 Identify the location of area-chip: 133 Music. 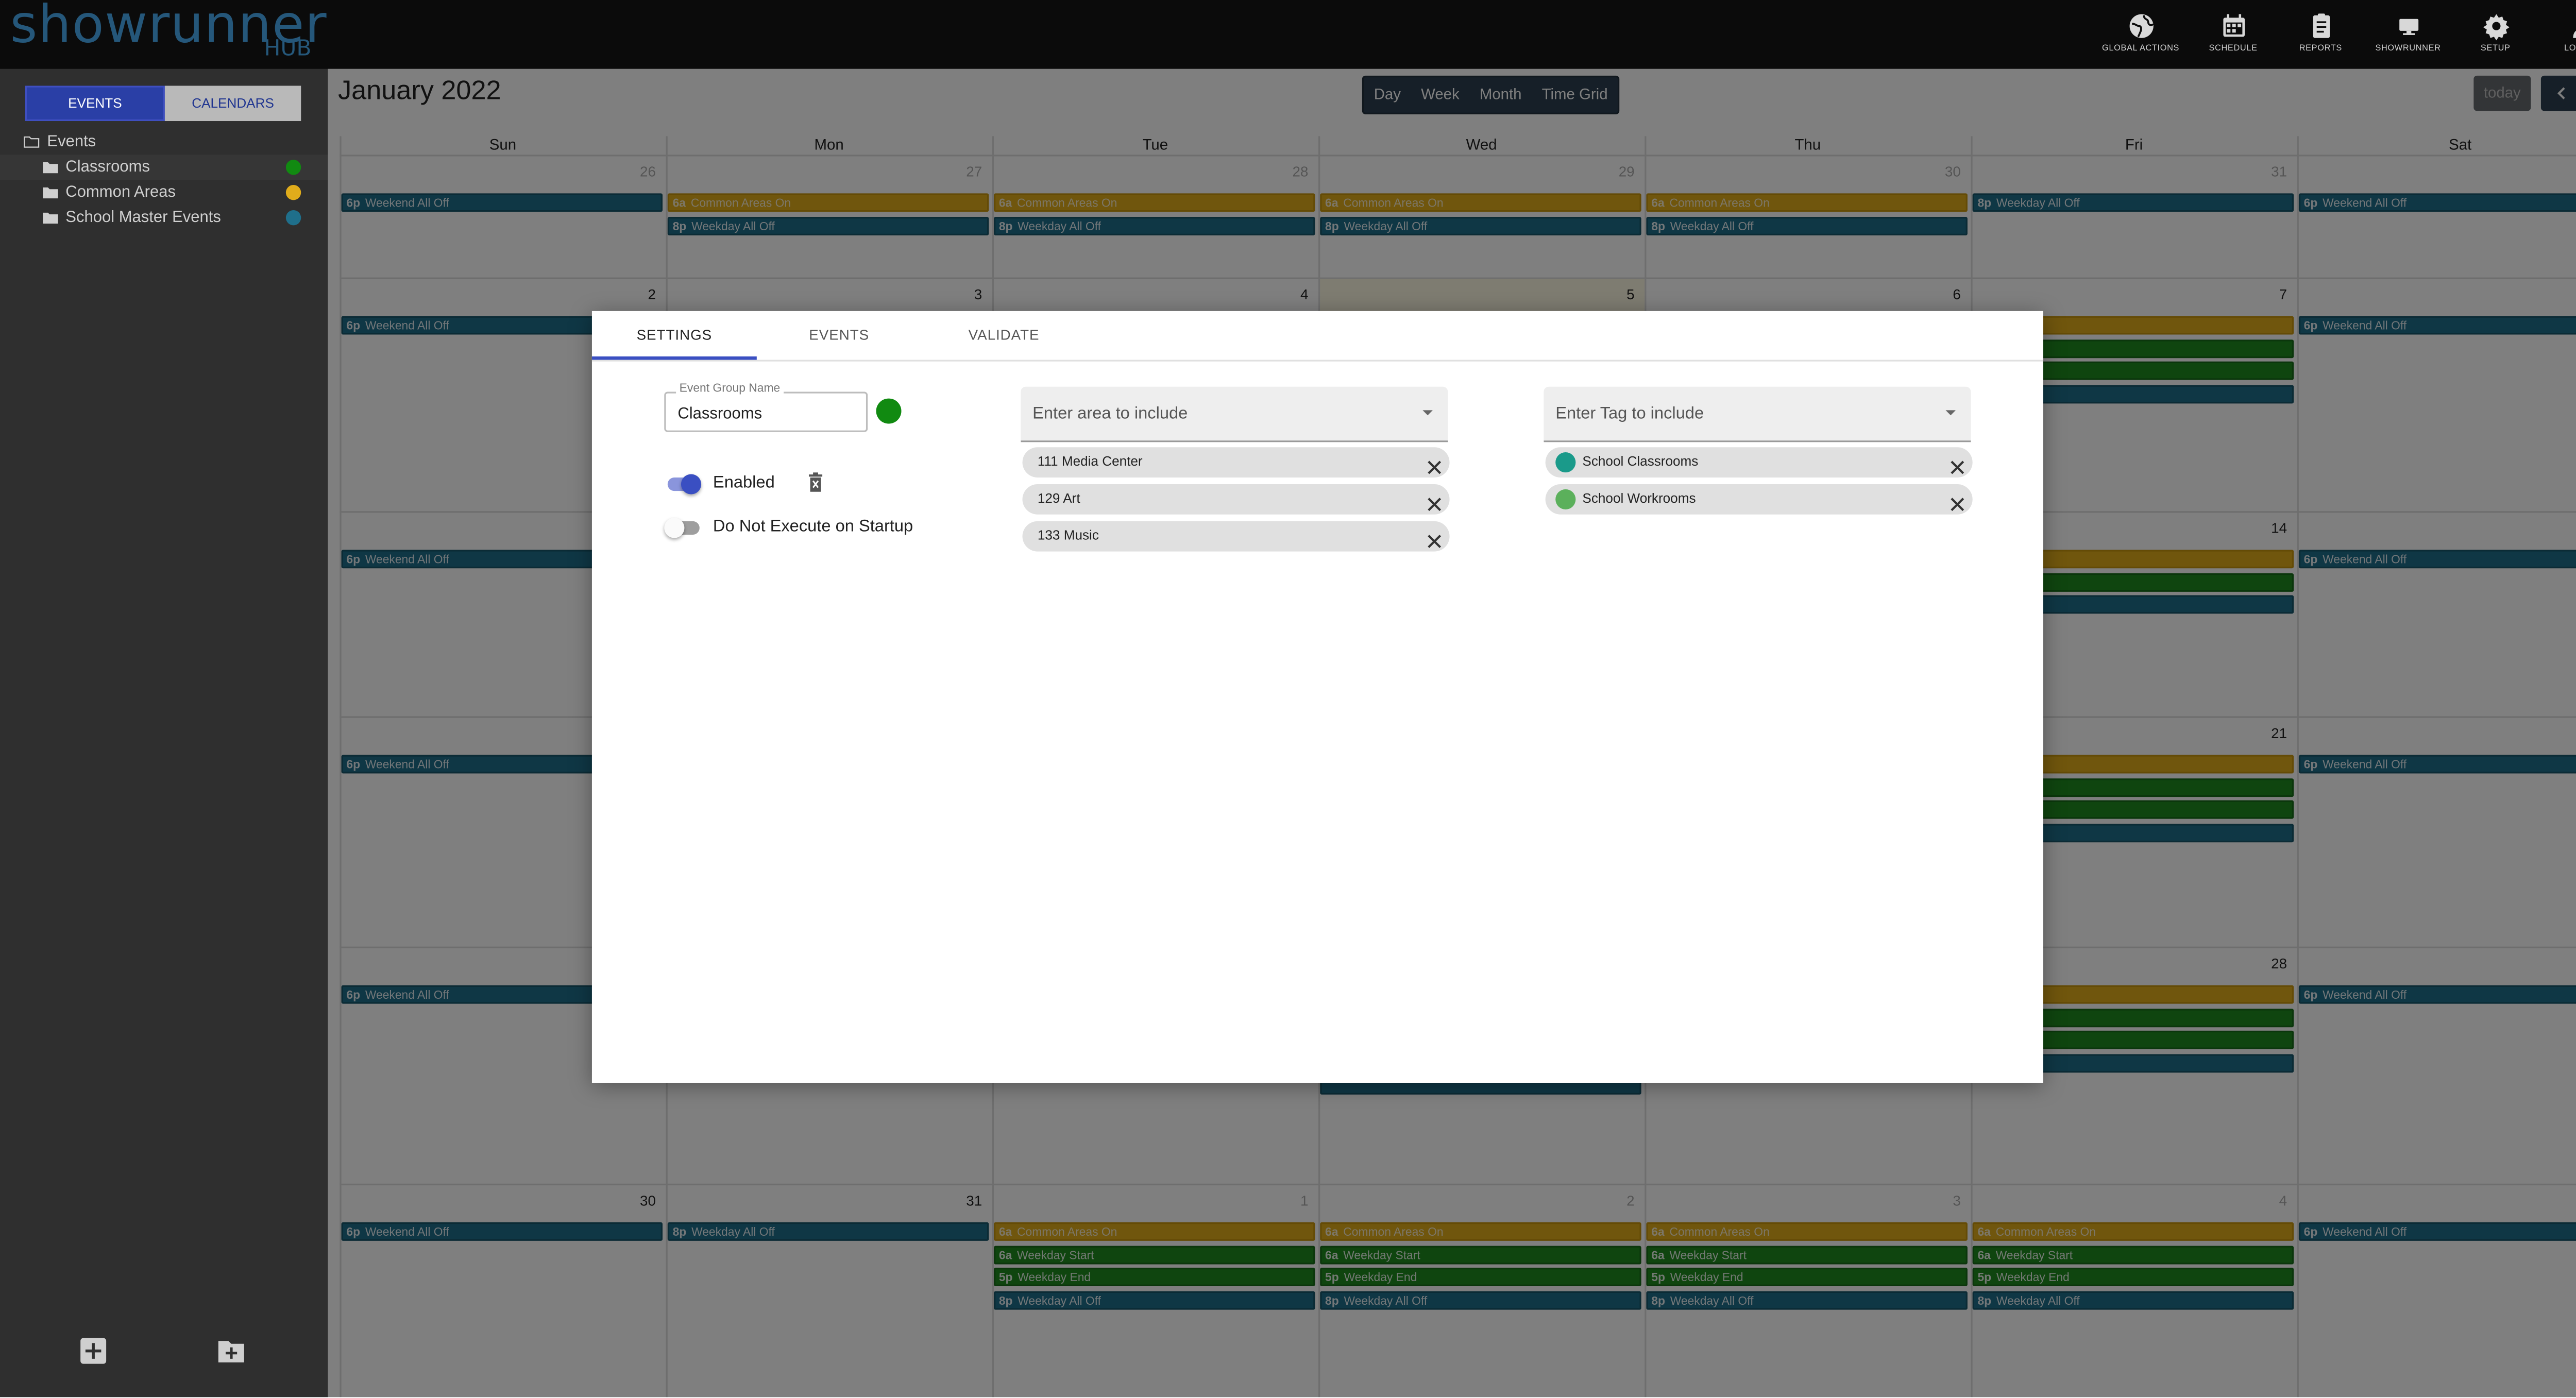
(1236, 536).